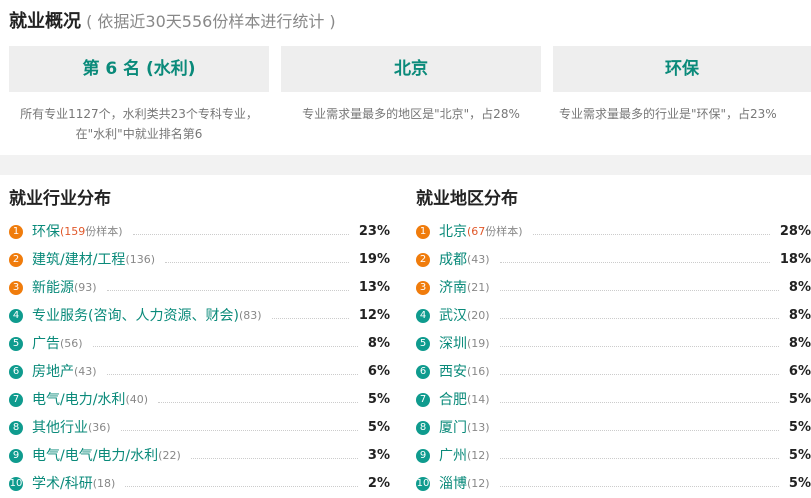 This screenshot has height=498, width=811. What do you see at coordinates (46, 344) in the screenshot?
I see `industry-name-link: 广告` at bounding box center [46, 344].